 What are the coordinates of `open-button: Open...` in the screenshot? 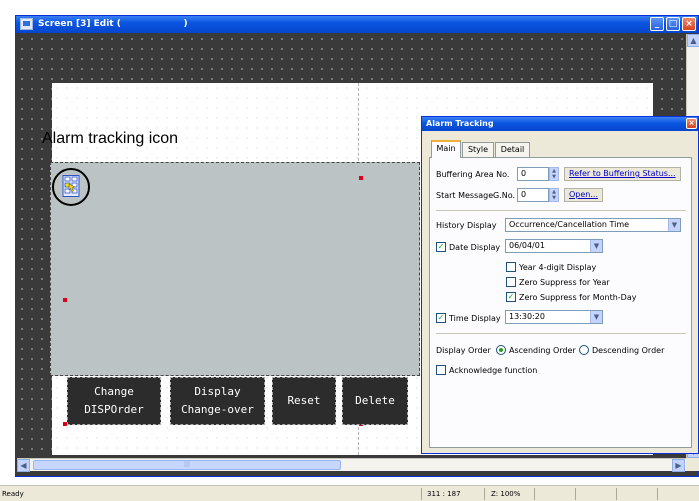 It's located at (583, 195).